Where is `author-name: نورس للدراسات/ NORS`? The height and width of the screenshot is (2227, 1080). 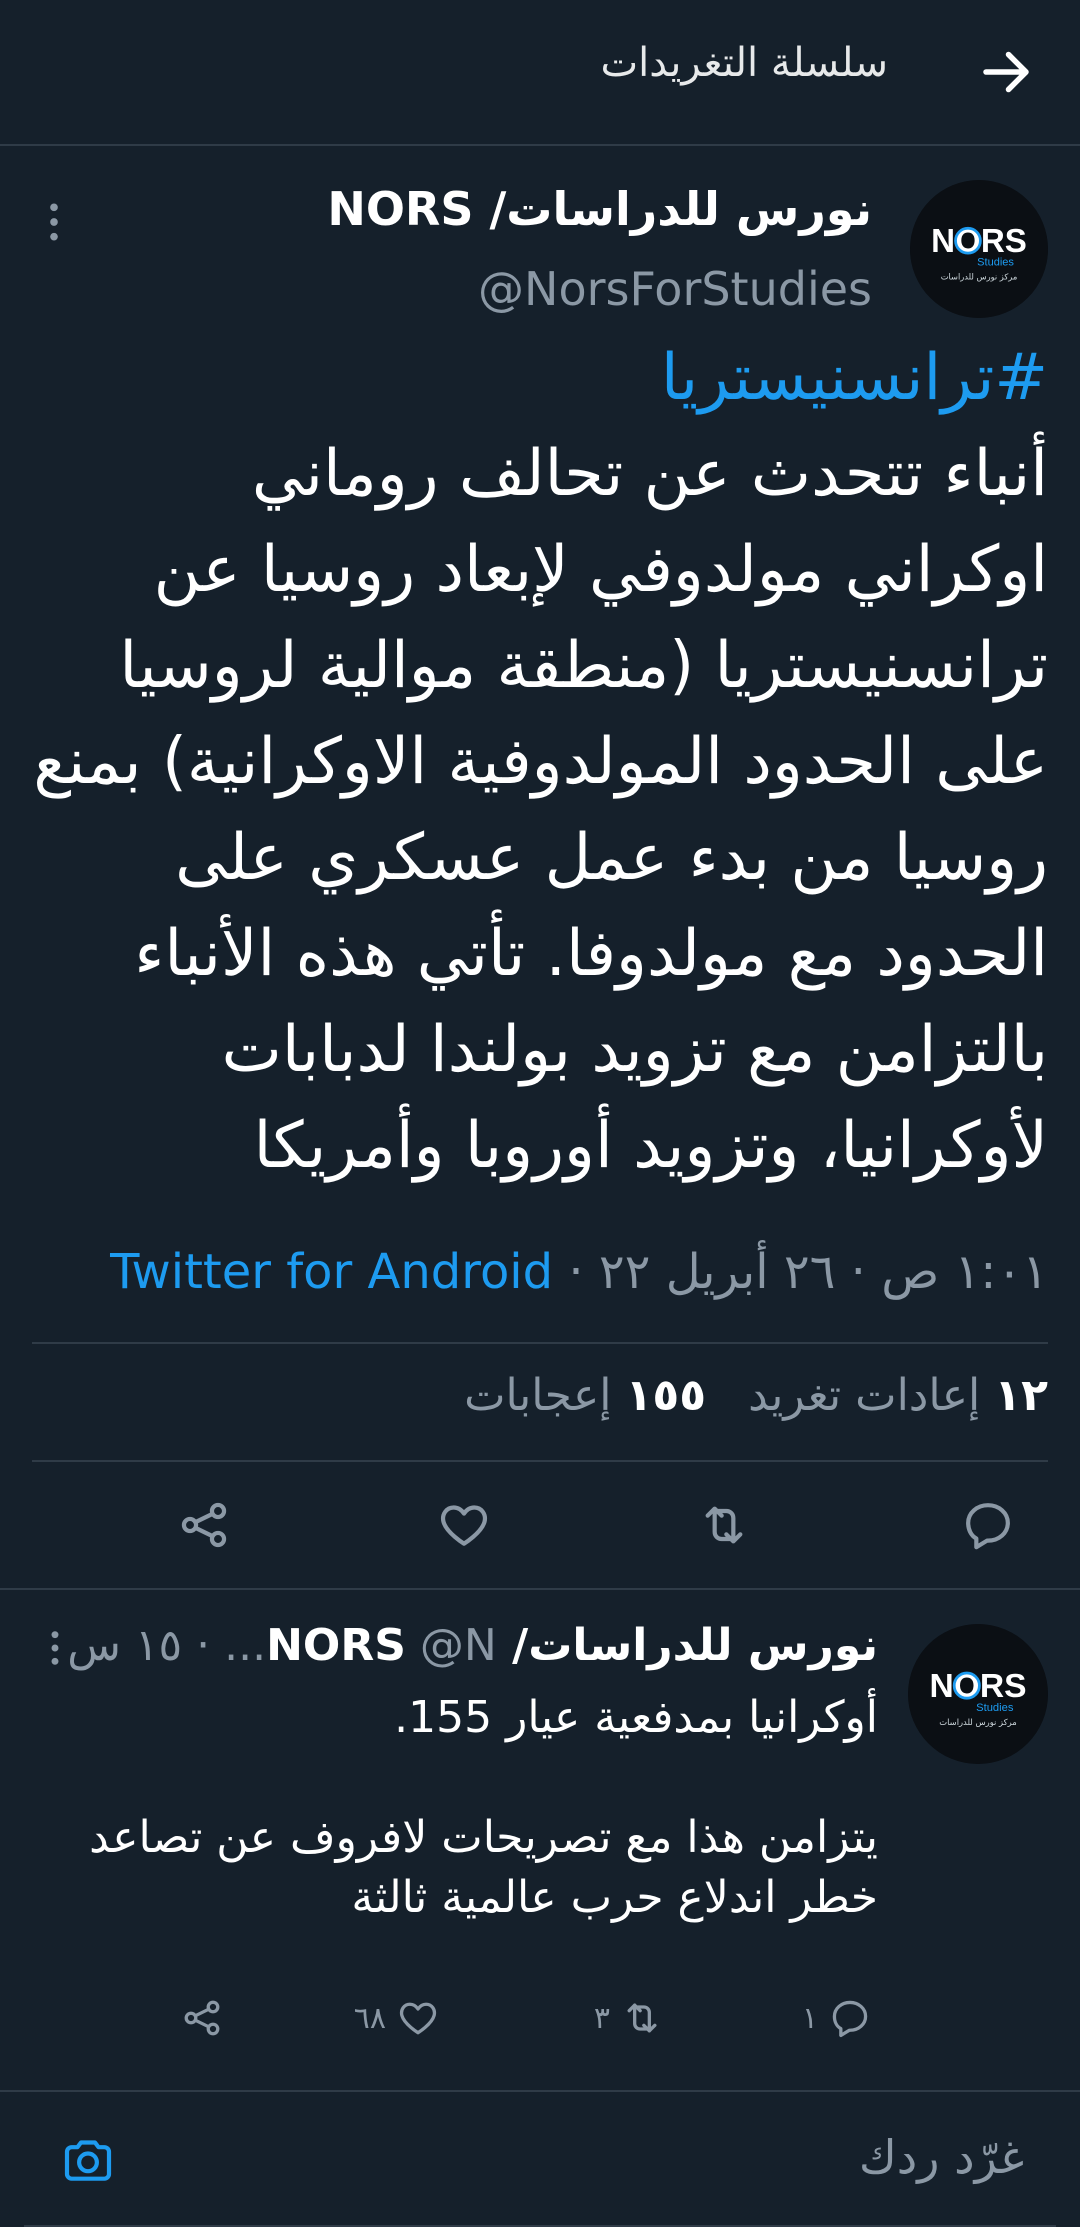
author-name: نورس للدراسات/ NORS is located at coordinates (599, 209).